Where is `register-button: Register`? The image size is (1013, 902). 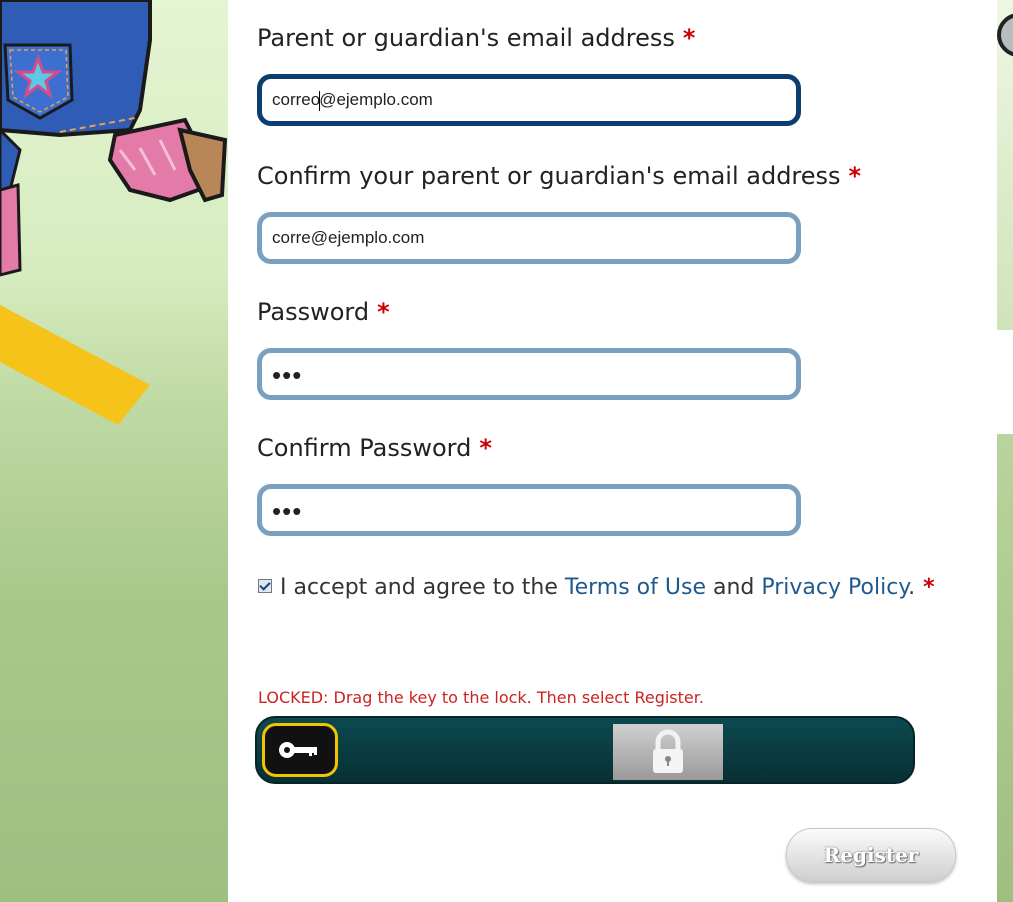 register-button: Register is located at coordinates (871, 855).